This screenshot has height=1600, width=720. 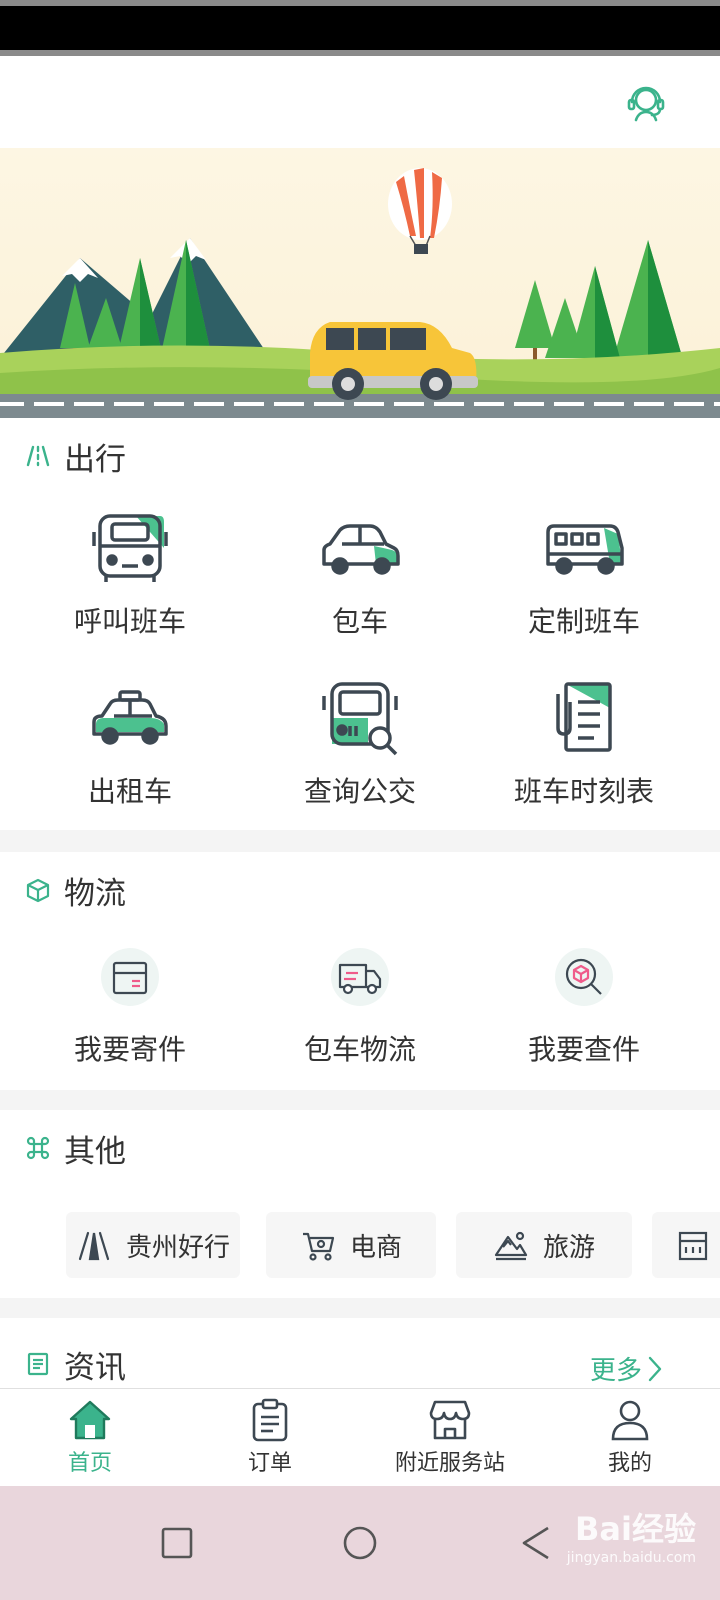 I want to click on chip-travel: 旅游, so click(x=544, y=1245).